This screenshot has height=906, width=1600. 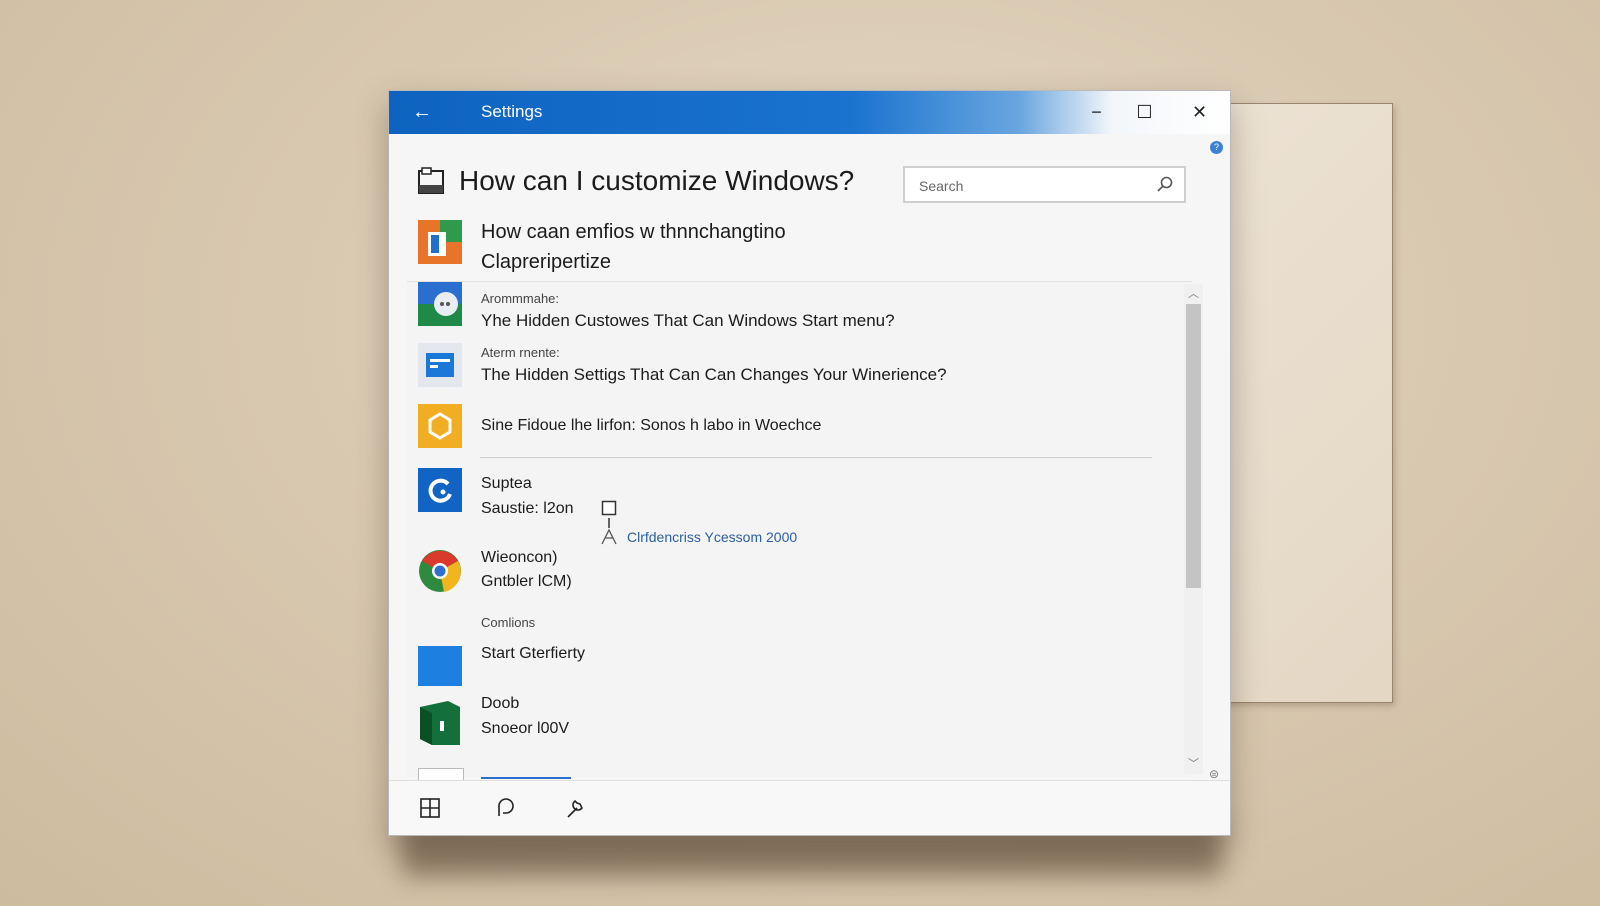 What do you see at coordinates (430, 808) in the screenshot?
I see `windows-grid-icon` at bounding box center [430, 808].